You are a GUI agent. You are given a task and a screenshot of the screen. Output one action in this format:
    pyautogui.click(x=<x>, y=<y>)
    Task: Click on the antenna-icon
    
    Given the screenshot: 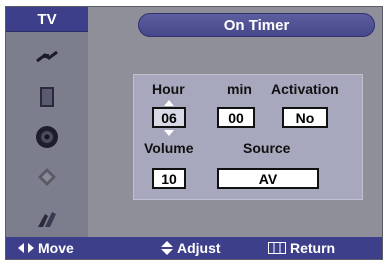 What is the action you would take?
    pyautogui.click(x=47, y=57)
    